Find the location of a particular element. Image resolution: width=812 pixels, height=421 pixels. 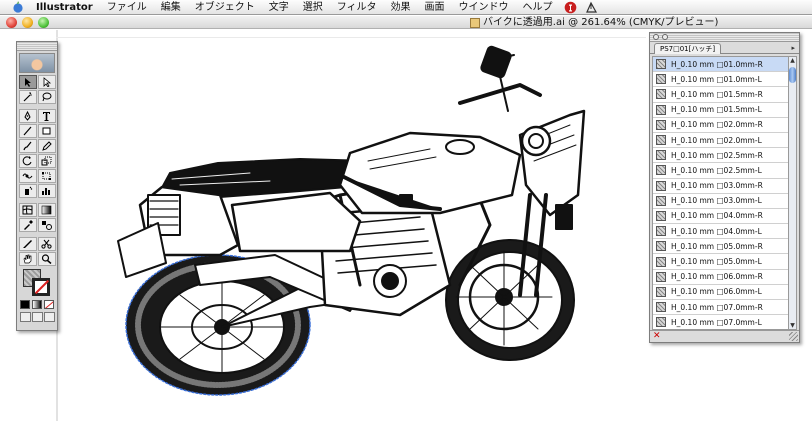

swatch-row: H_0.10 mm □05.0mm-L is located at coordinates (720, 262).